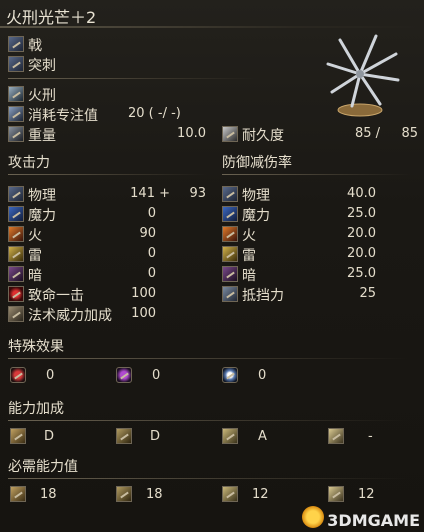 The height and width of the screenshot is (532, 424). Describe the element at coordinates (49, 436) in the screenshot. I see `strength-scaling: D` at that location.